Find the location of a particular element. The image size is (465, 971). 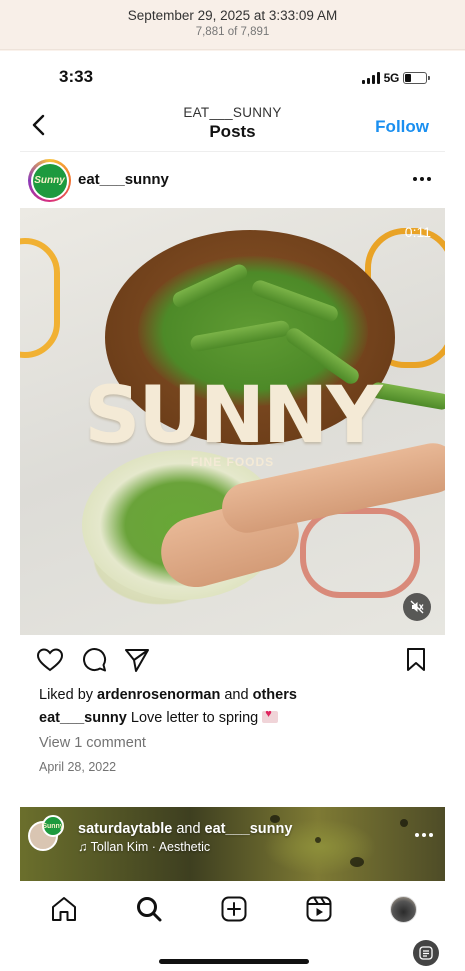

header-divider is located at coordinates (232, 151).